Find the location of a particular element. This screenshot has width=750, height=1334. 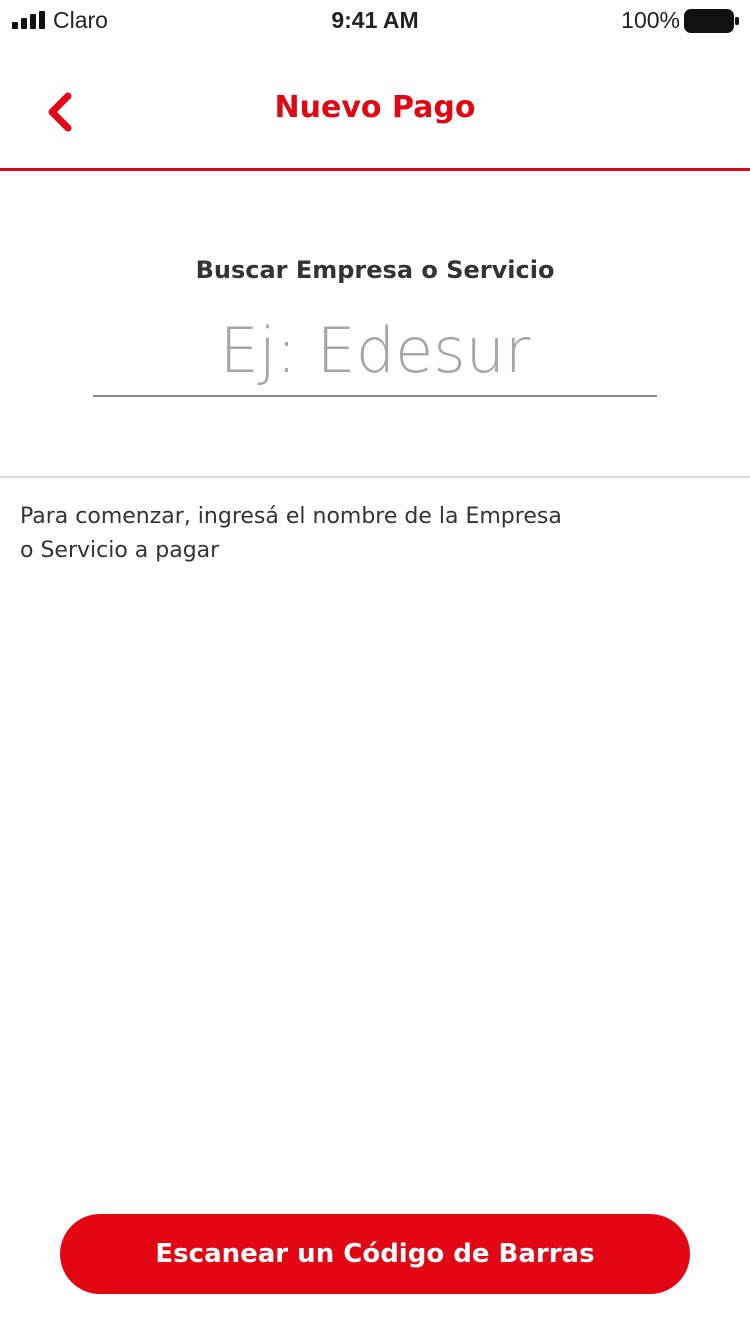

divider is located at coordinates (375, 477).